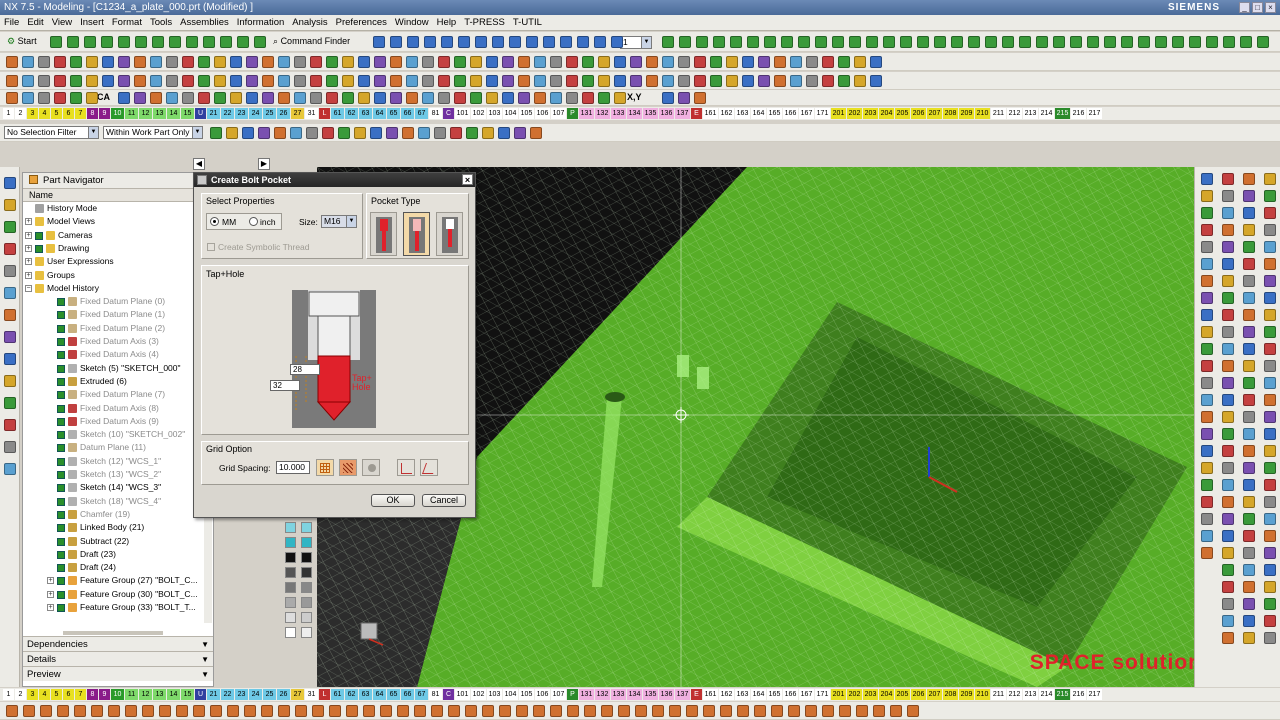  I want to click on layer-button: P, so click(572, 113).